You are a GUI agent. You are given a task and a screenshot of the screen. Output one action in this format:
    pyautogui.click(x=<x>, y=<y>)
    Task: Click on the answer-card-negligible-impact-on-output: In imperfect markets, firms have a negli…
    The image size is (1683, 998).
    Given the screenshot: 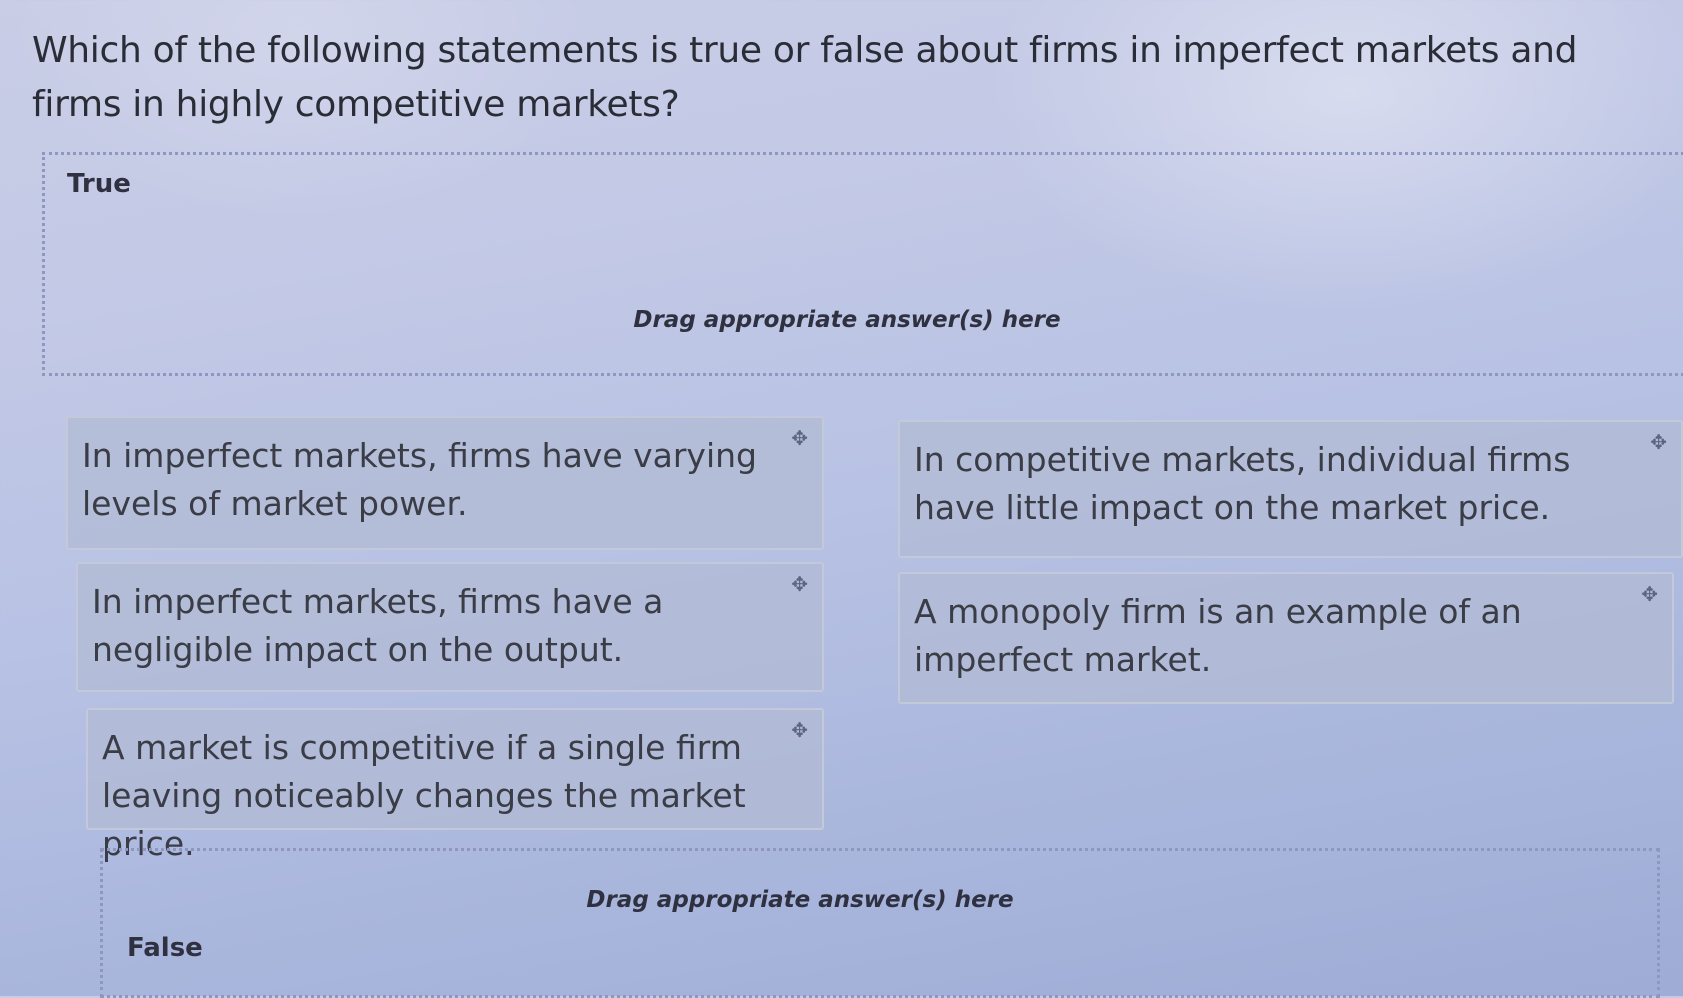 What is the action you would take?
    pyautogui.click(x=450, y=627)
    